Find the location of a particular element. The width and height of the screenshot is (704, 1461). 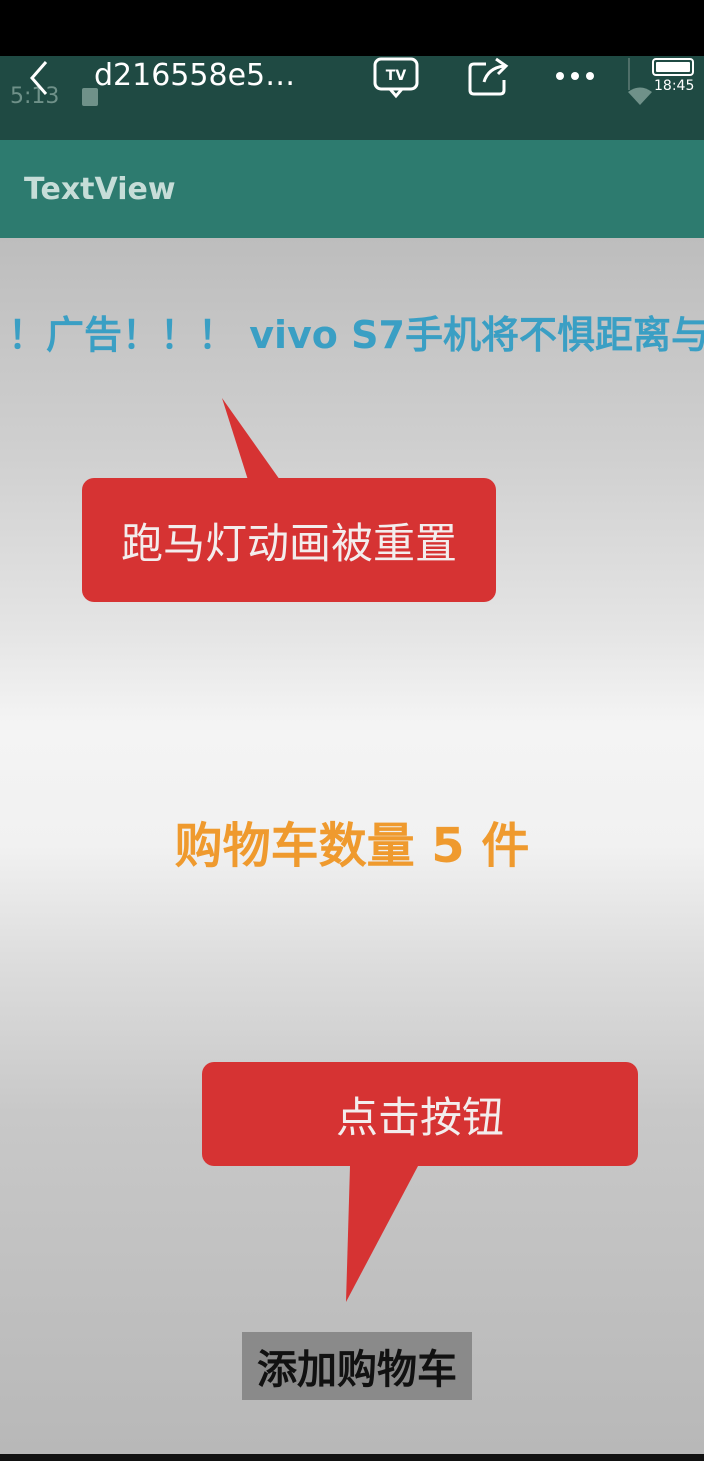

share-button is located at coordinates (489, 77).